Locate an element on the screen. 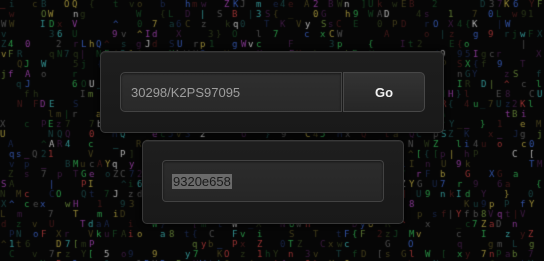  result-field: 9320e658 is located at coordinates (273, 181).